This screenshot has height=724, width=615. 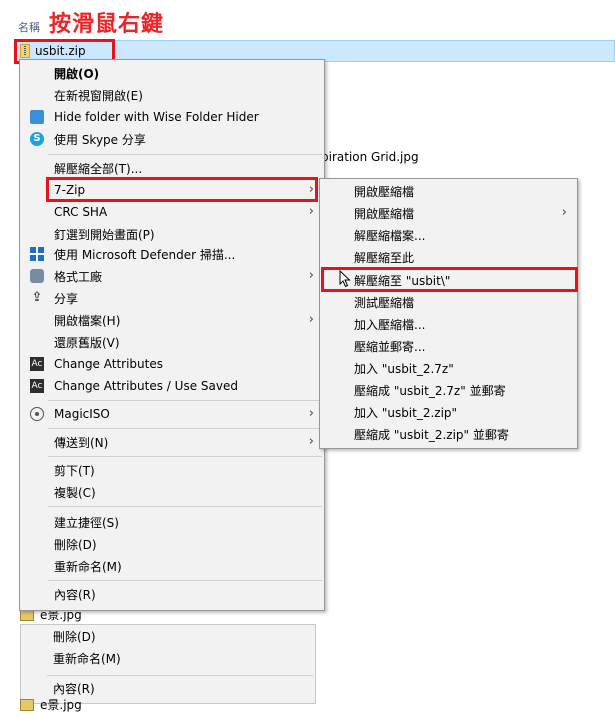 I want to click on defender-shield-icon, so click(x=37, y=254).